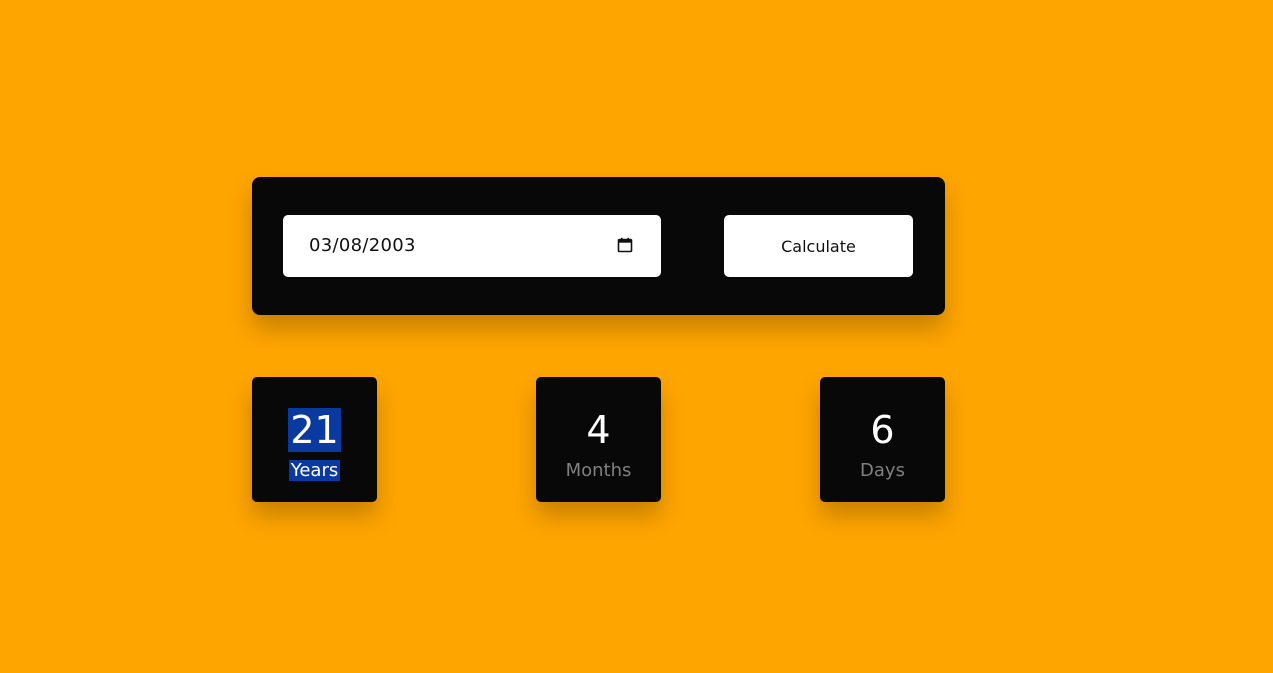 This screenshot has height=673, width=1273. Describe the element at coordinates (882, 470) in the screenshot. I see `days-label: Days` at that location.